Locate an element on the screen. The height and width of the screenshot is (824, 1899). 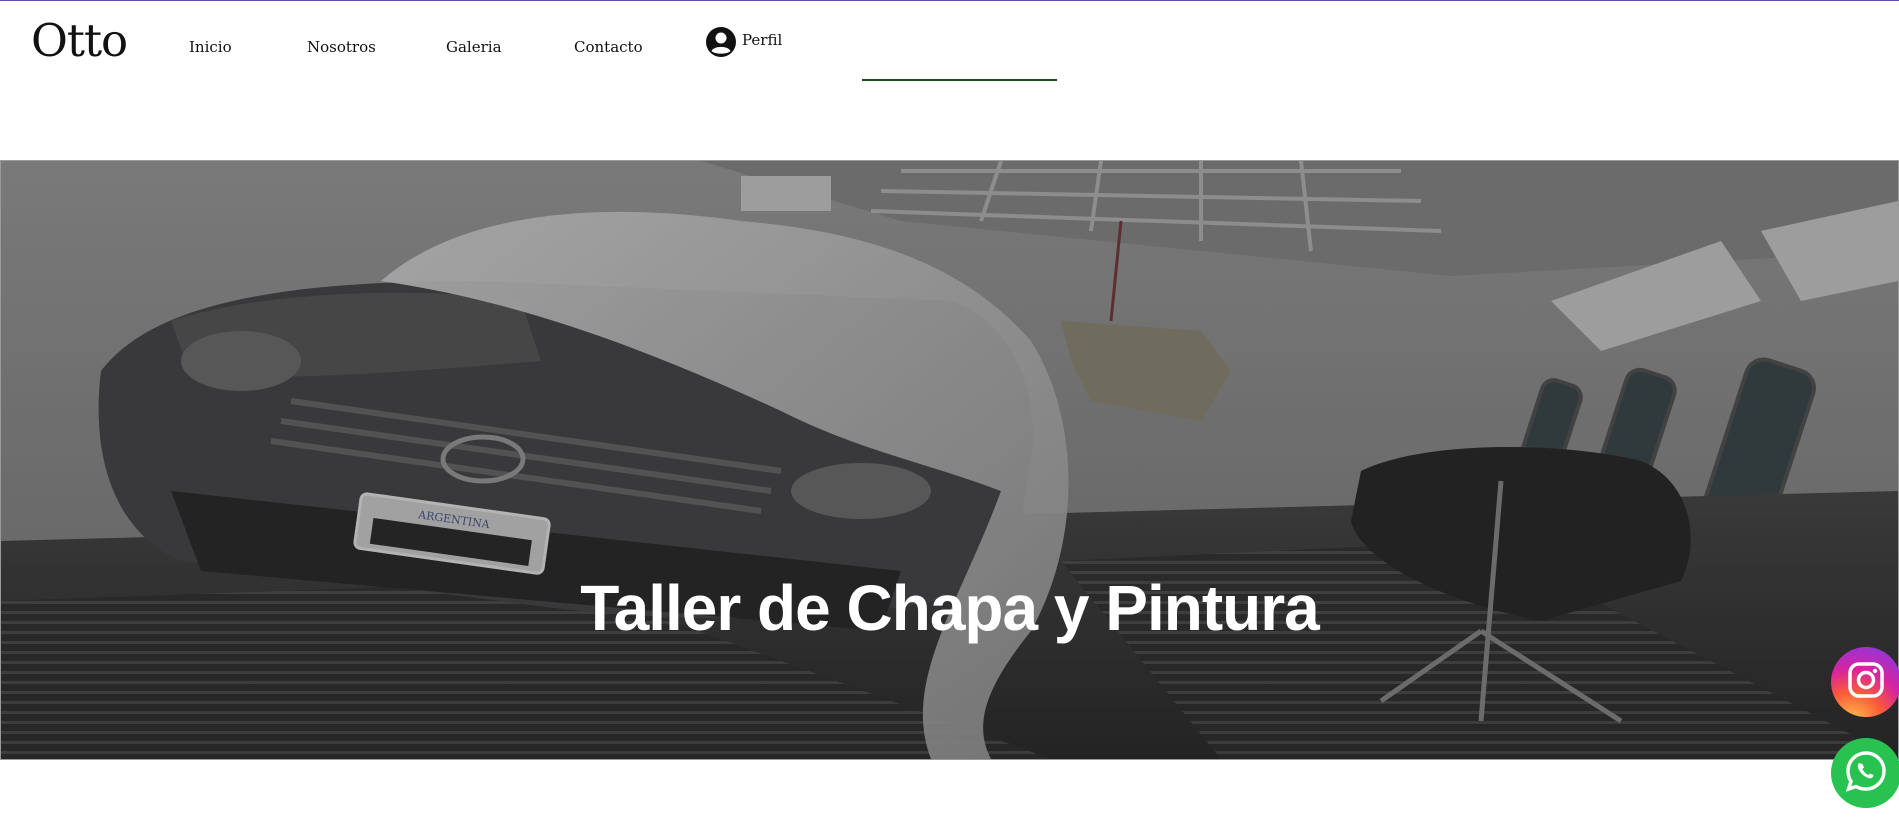
nav-contacto: Contacto is located at coordinates (608, 47).